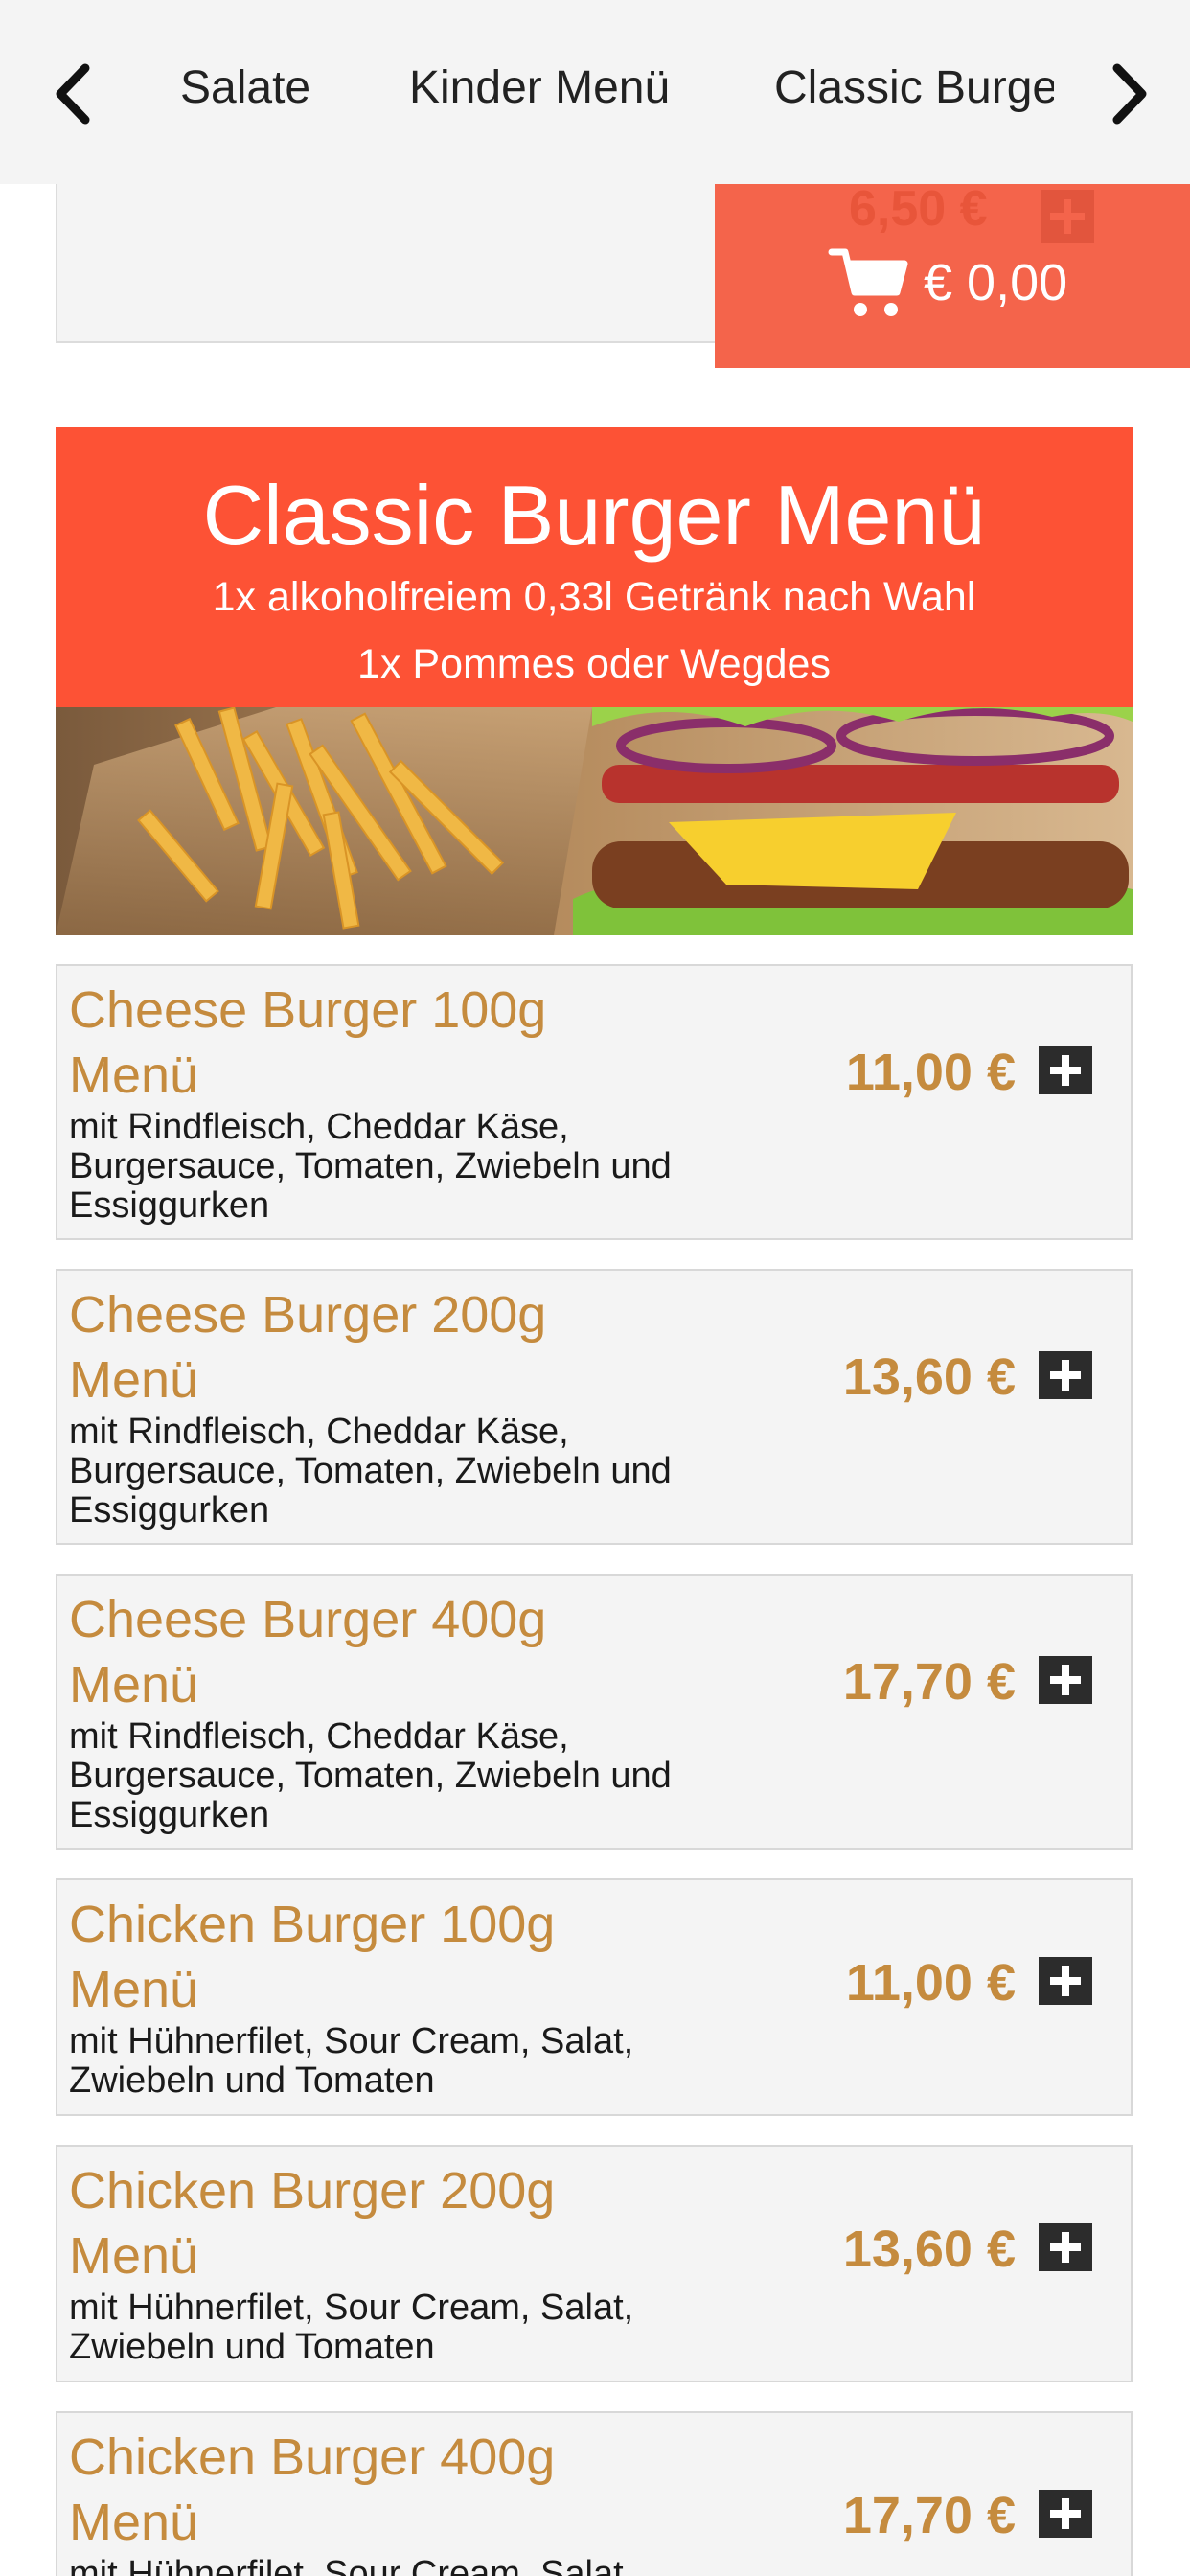 The height and width of the screenshot is (2576, 1190). What do you see at coordinates (919, 209) in the screenshot?
I see `previous-item-price: 6,50 €` at bounding box center [919, 209].